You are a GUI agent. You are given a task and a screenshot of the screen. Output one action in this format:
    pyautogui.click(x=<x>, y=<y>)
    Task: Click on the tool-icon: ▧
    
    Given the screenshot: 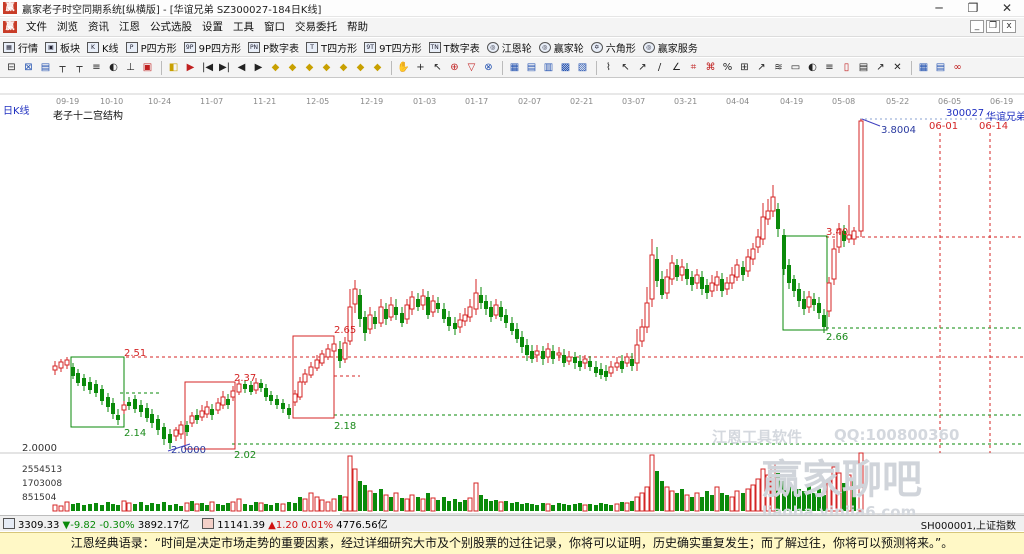 What is the action you would take?
    pyautogui.click(x=582, y=68)
    